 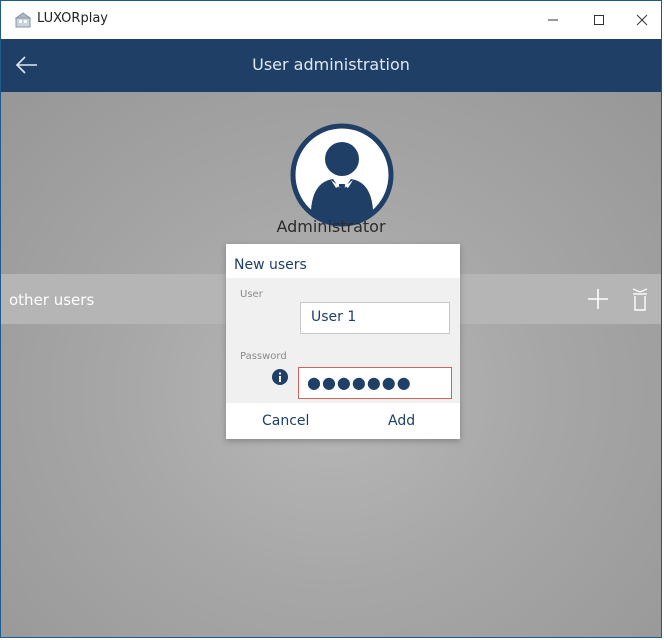 I want to click on password-field-label: Password, so click(x=263, y=356).